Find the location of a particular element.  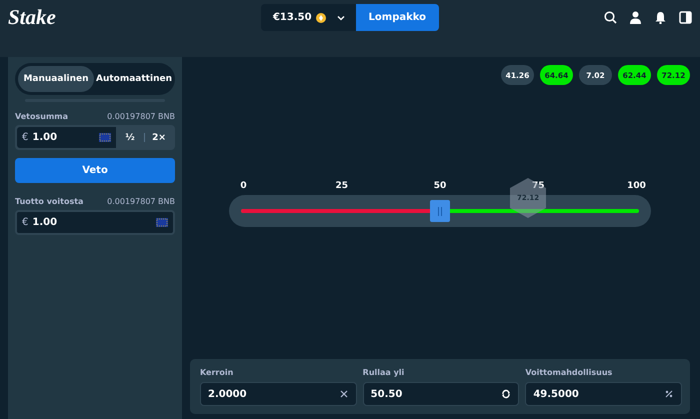

field-label: Rullaa yli is located at coordinates (384, 372).